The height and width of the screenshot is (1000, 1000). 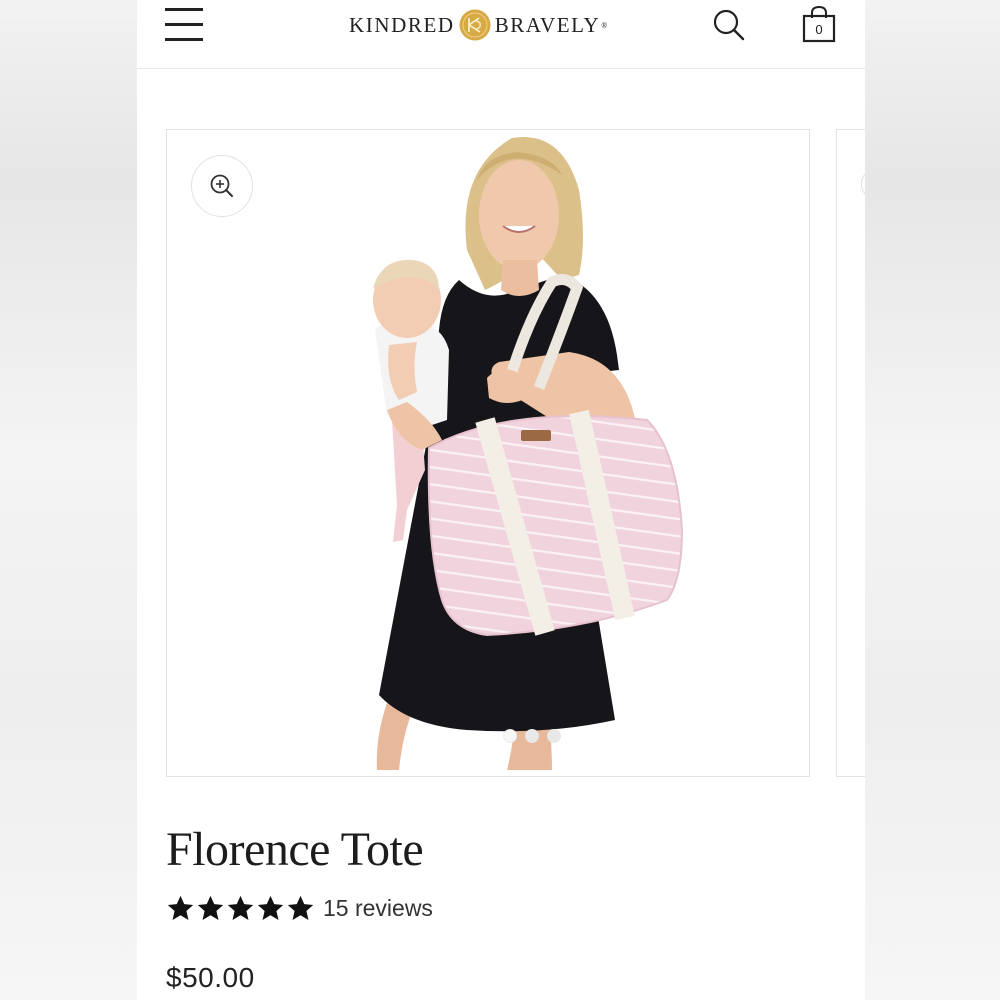 I want to click on next-gallery-slide, so click(x=850, y=453).